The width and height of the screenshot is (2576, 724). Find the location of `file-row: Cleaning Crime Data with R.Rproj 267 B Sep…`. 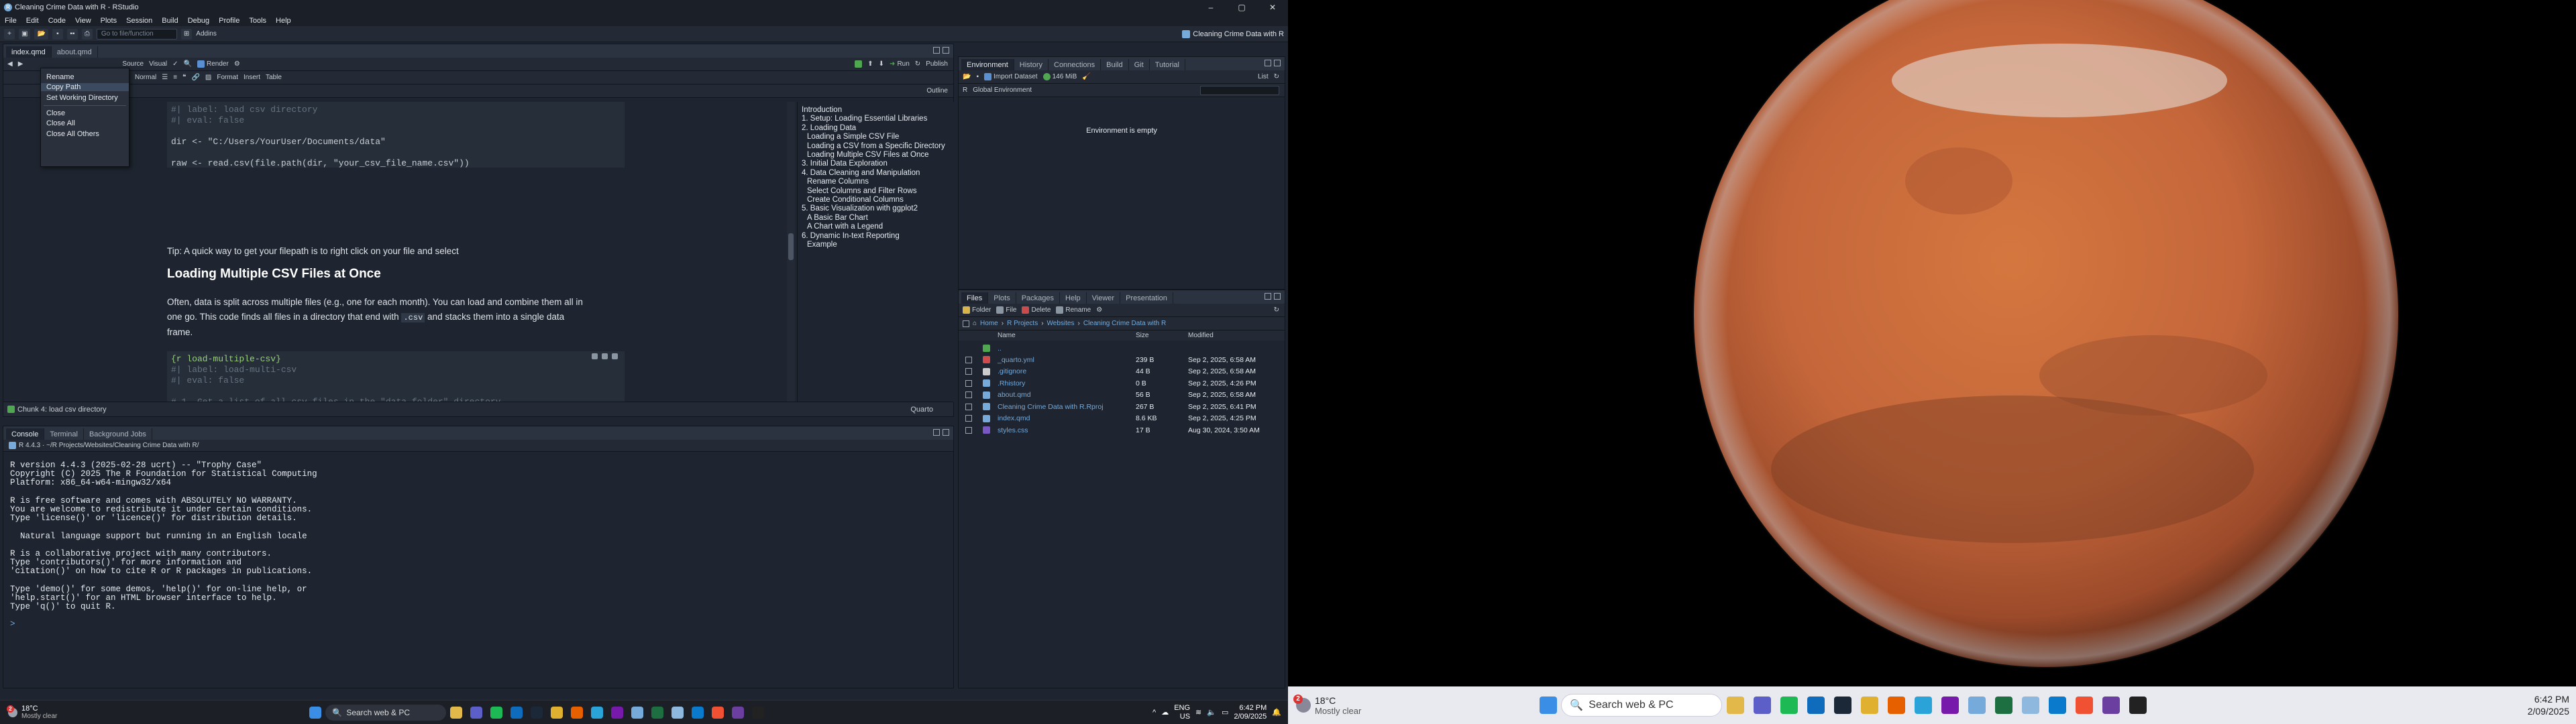

file-row: Cleaning Crime Data with R.Rproj 267 B Sep… is located at coordinates (1122, 406).